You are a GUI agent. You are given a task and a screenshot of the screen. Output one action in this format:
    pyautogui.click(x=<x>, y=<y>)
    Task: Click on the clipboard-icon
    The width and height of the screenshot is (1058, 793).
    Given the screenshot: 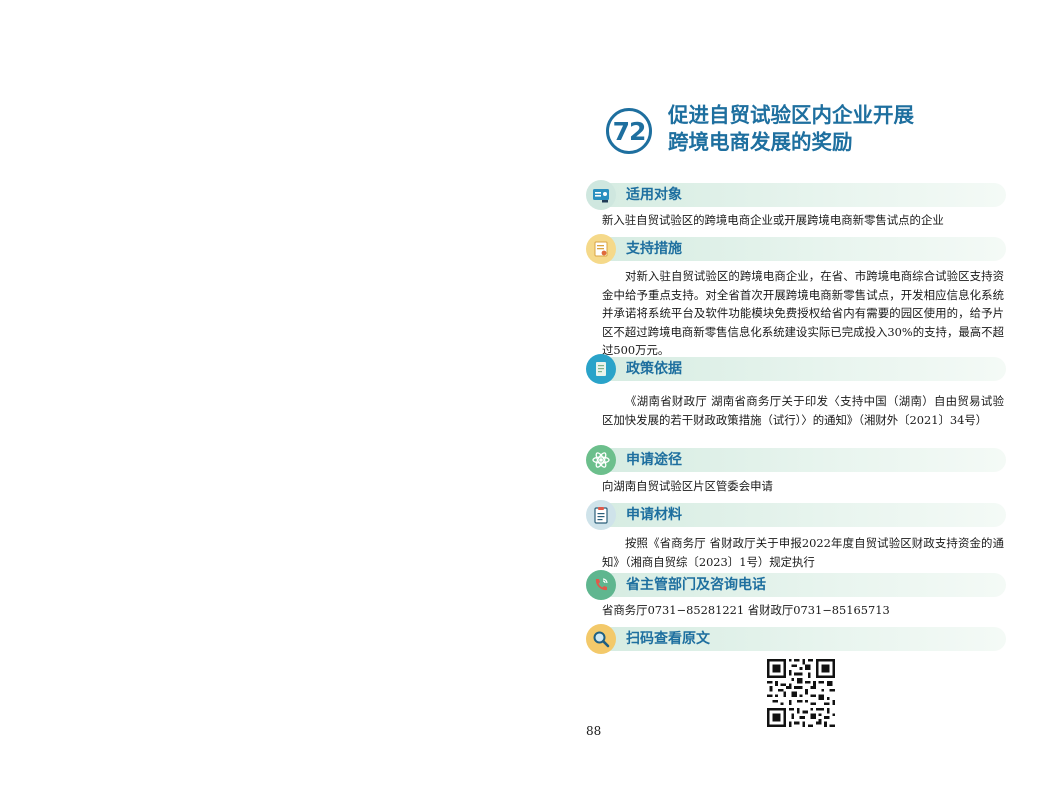 What is the action you would take?
    pyautogui.click(x=601, y=515)
    